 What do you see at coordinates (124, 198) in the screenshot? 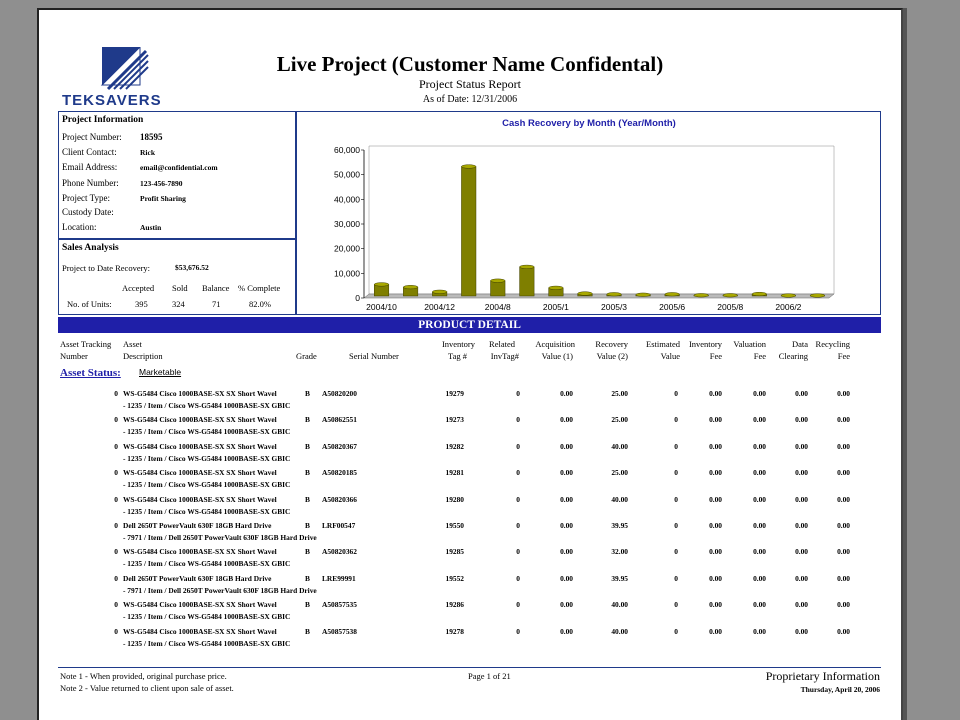
I see `project-type-row: Project Type: Profit Sharing` at bounding box center [124, 198].